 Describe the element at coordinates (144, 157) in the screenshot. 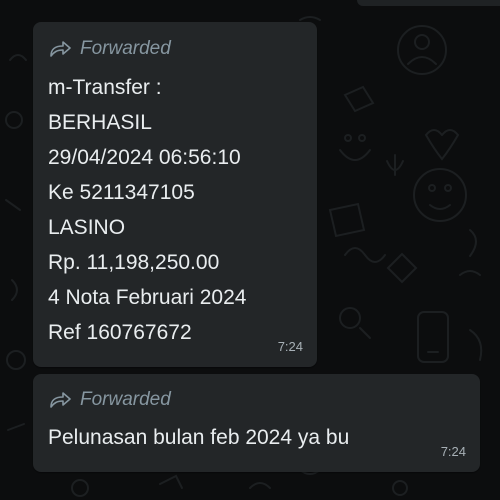

I see `message-line: 29/04/2024 06:56:10` at that location.